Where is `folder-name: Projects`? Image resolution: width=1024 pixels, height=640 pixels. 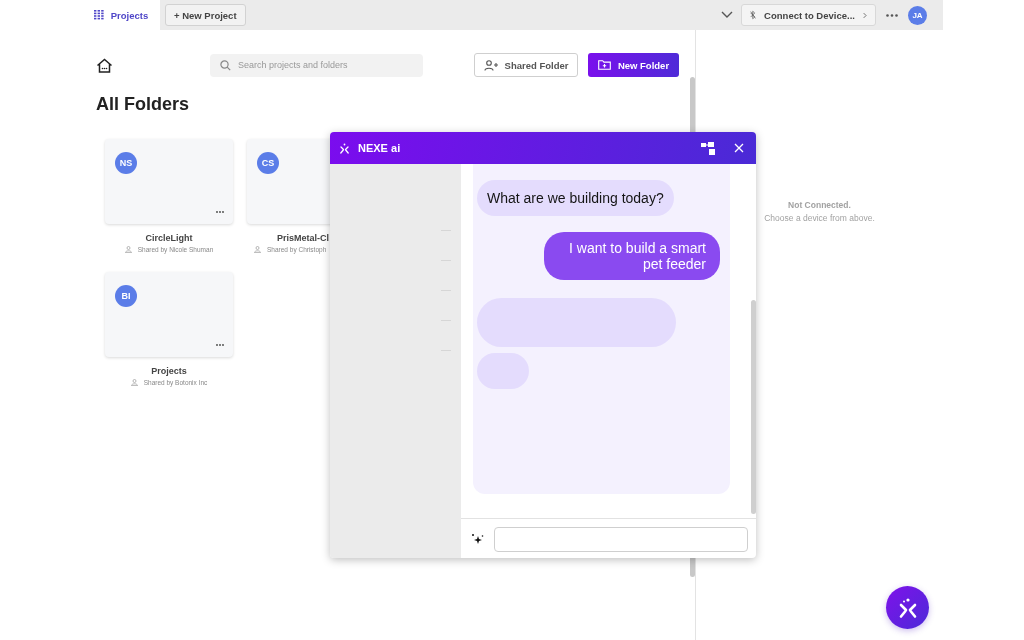
folder-name: Projects is located at coordinates (169, 371).